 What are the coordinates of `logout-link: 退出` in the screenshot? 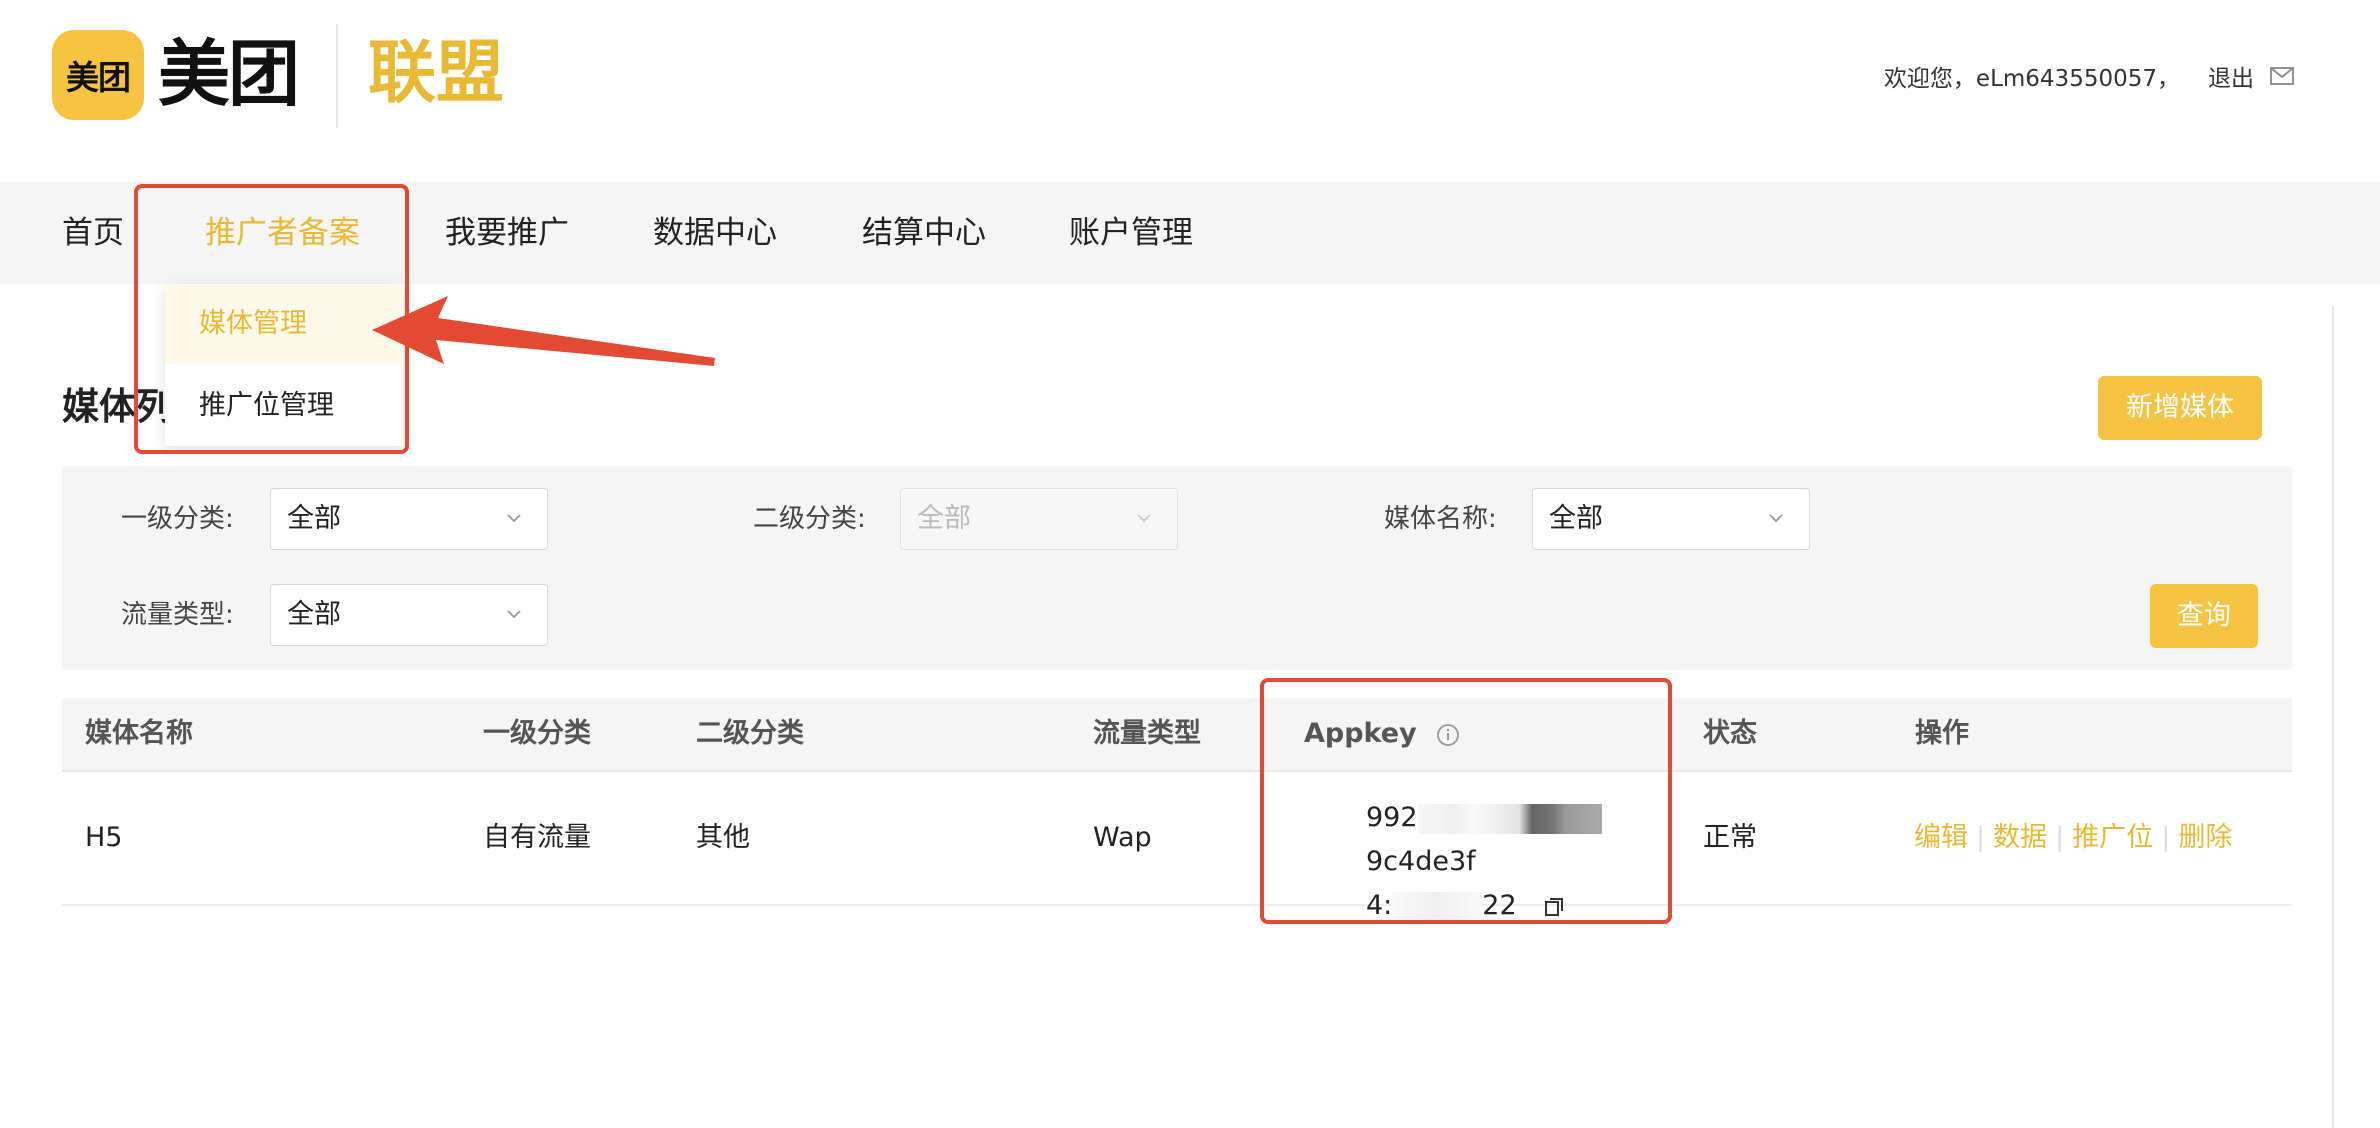 It's located at (2231, 76).